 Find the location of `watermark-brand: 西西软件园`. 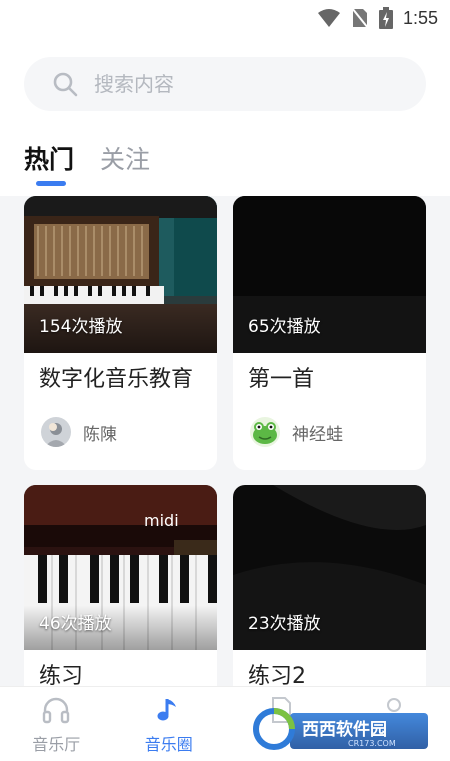

watermark-brand: 西西软件园 is located at coordinates (344, 729).